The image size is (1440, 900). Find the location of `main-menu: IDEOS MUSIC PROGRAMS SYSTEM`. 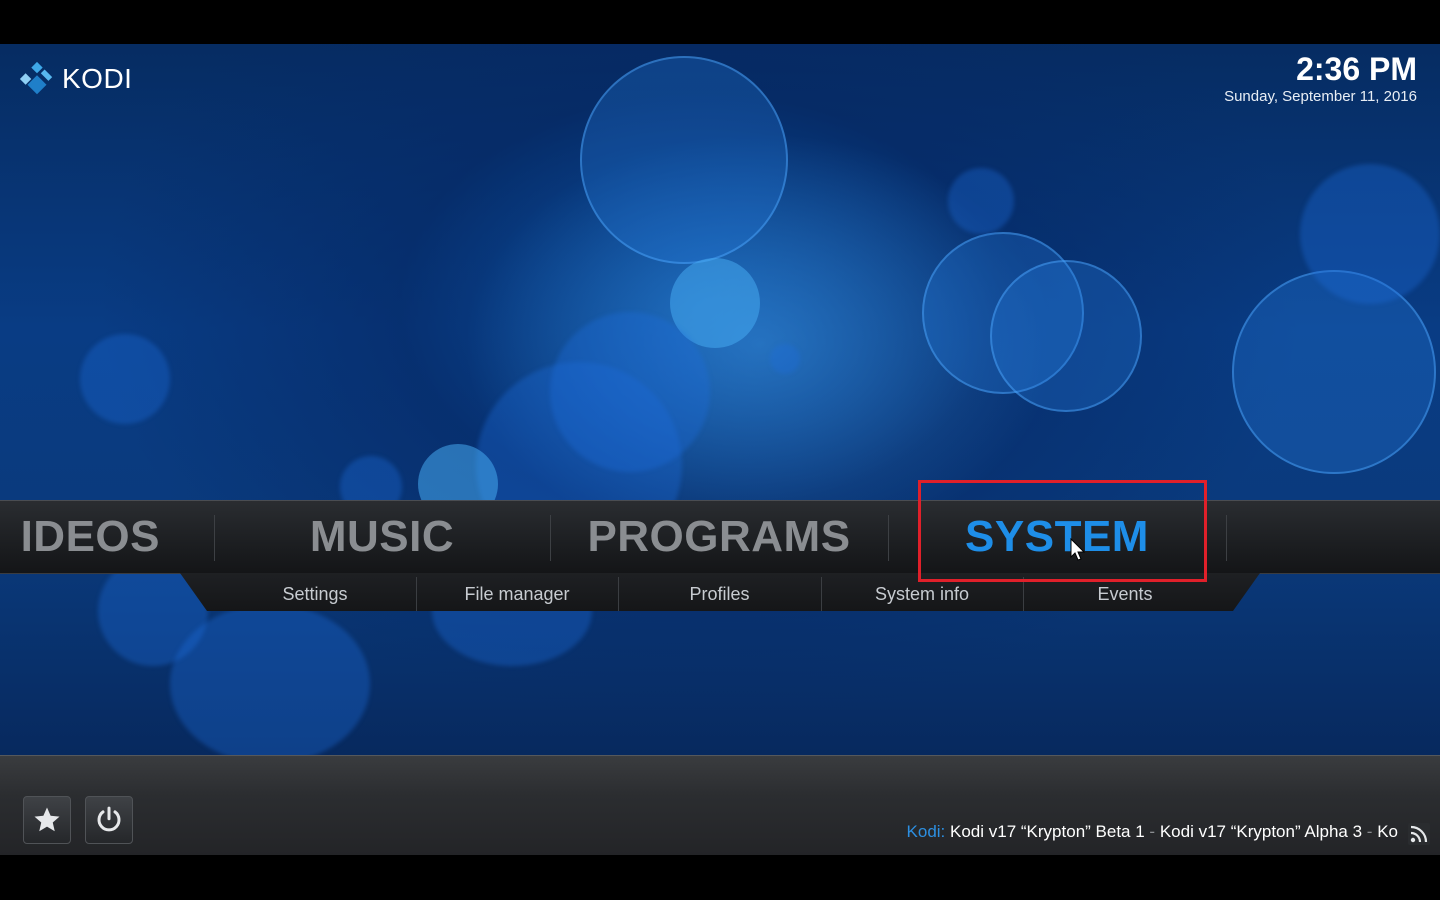

main-menu: IDEOS MUSIC PROGRAMS SYSTEM is located at coordinates (720, 537).